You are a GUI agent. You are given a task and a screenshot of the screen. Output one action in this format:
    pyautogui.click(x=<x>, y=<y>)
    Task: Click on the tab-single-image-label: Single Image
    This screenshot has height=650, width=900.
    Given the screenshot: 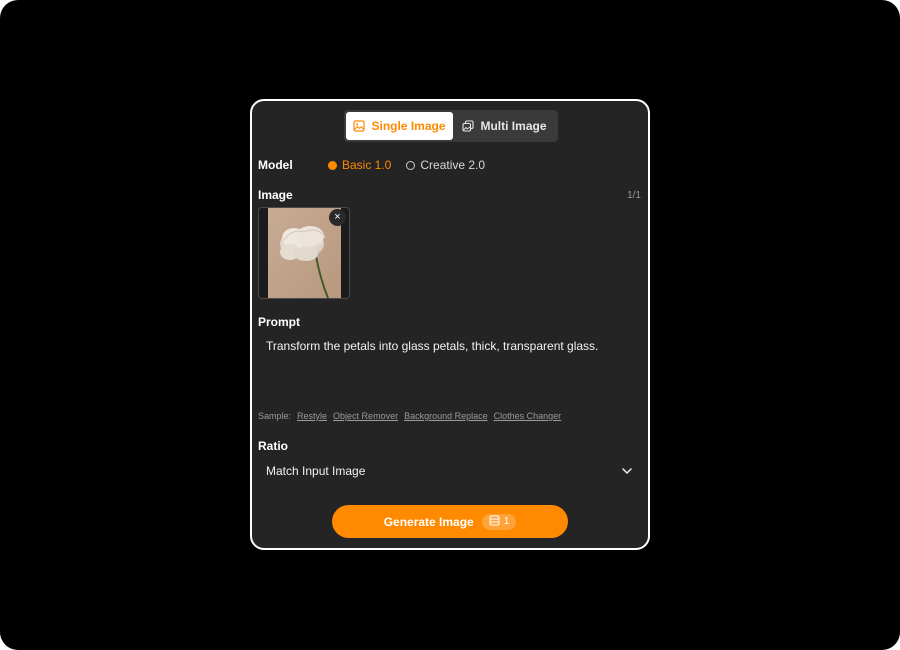 What is the action you would take?
    pyautogui.click(x=408, y=126)
    